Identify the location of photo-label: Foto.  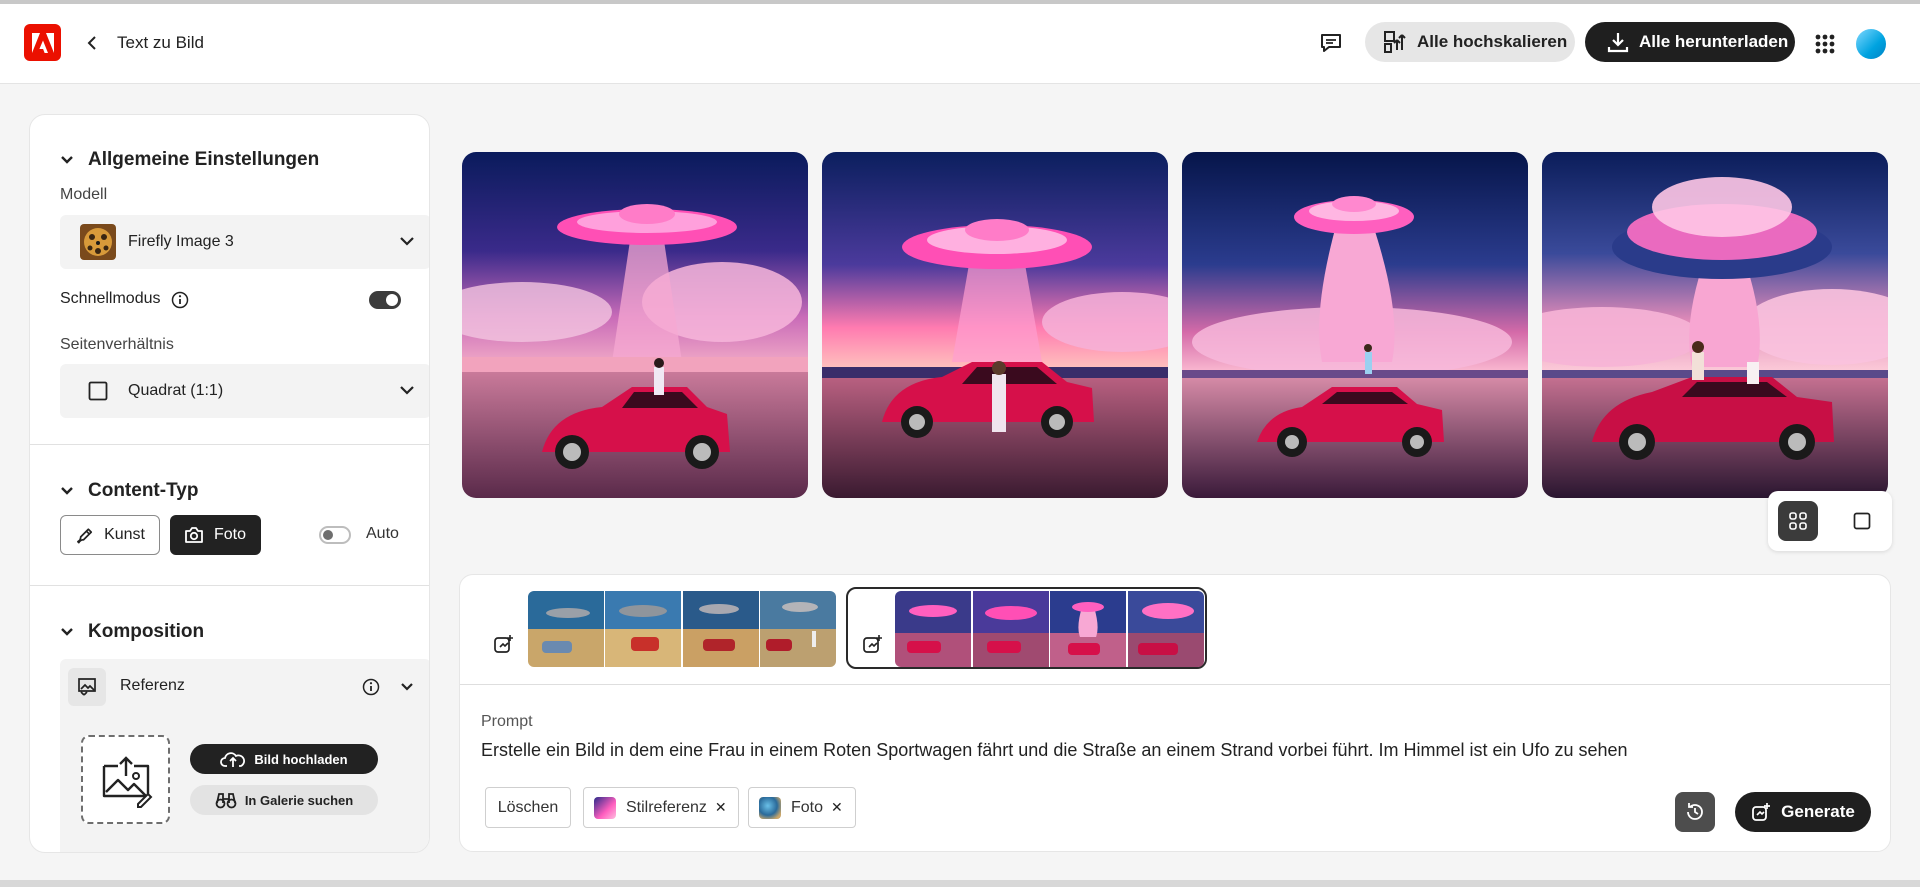
(230, 534).